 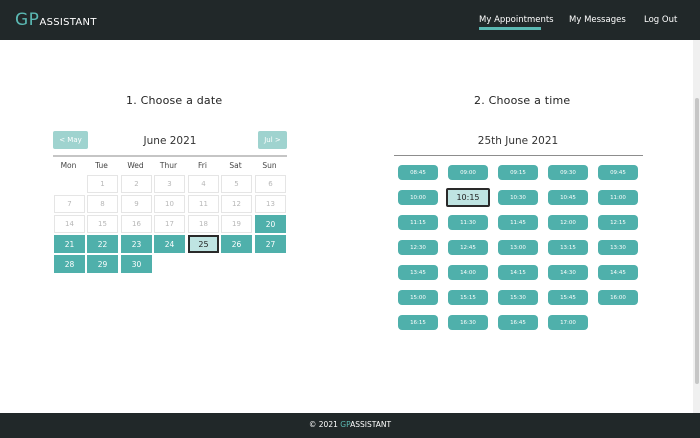 What do you see at coordinates (102, 184) in the screenshot?
I see `calendar-day: 1` at bounding box center [102, 184].